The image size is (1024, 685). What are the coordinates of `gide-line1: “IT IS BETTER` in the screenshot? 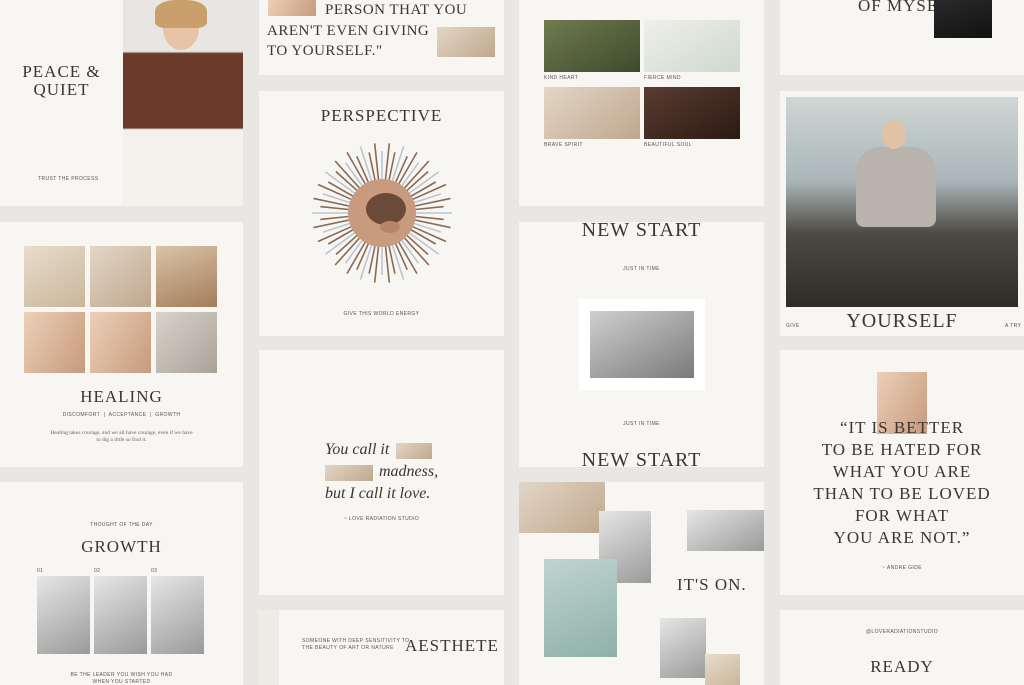 It's located at (902, 427).